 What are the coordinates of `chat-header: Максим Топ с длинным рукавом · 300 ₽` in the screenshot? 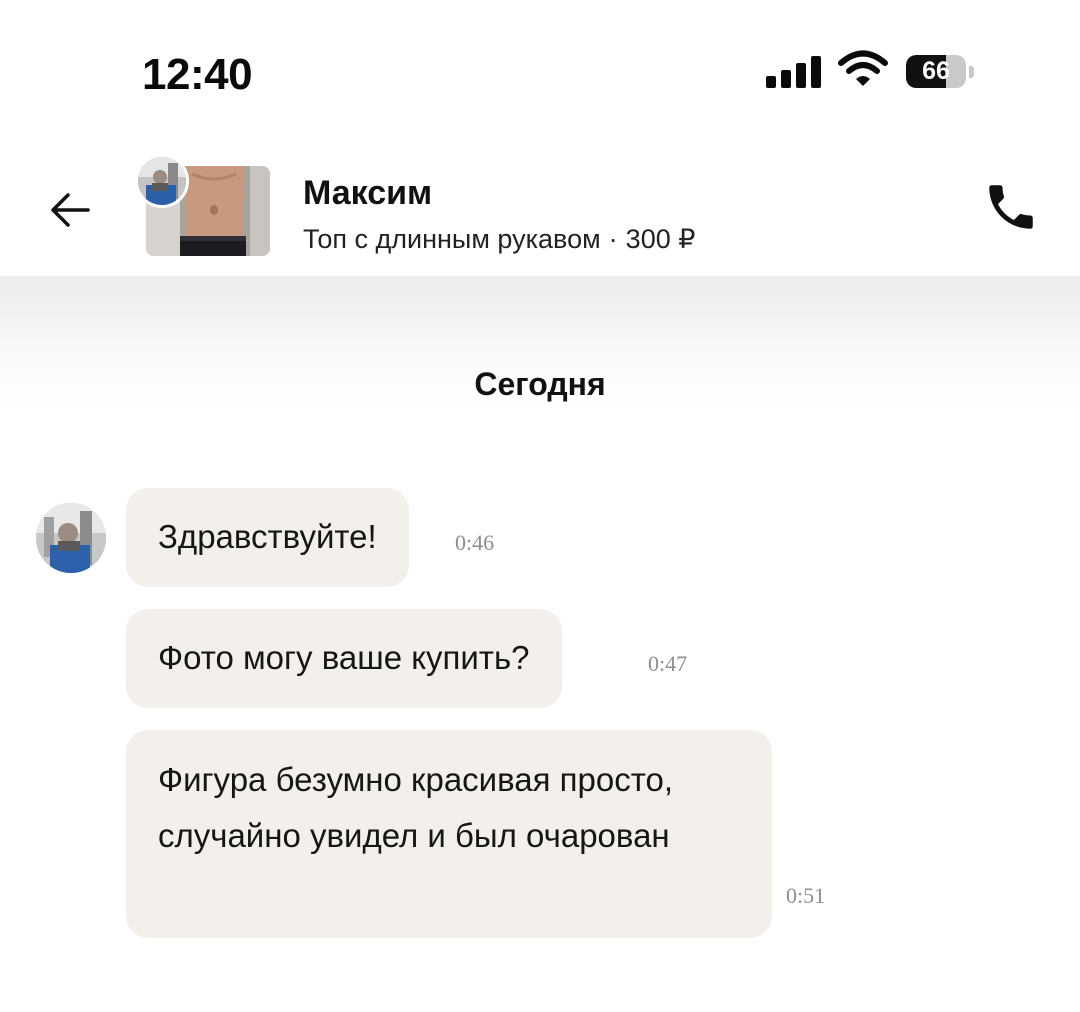 It's located at (540, 208).